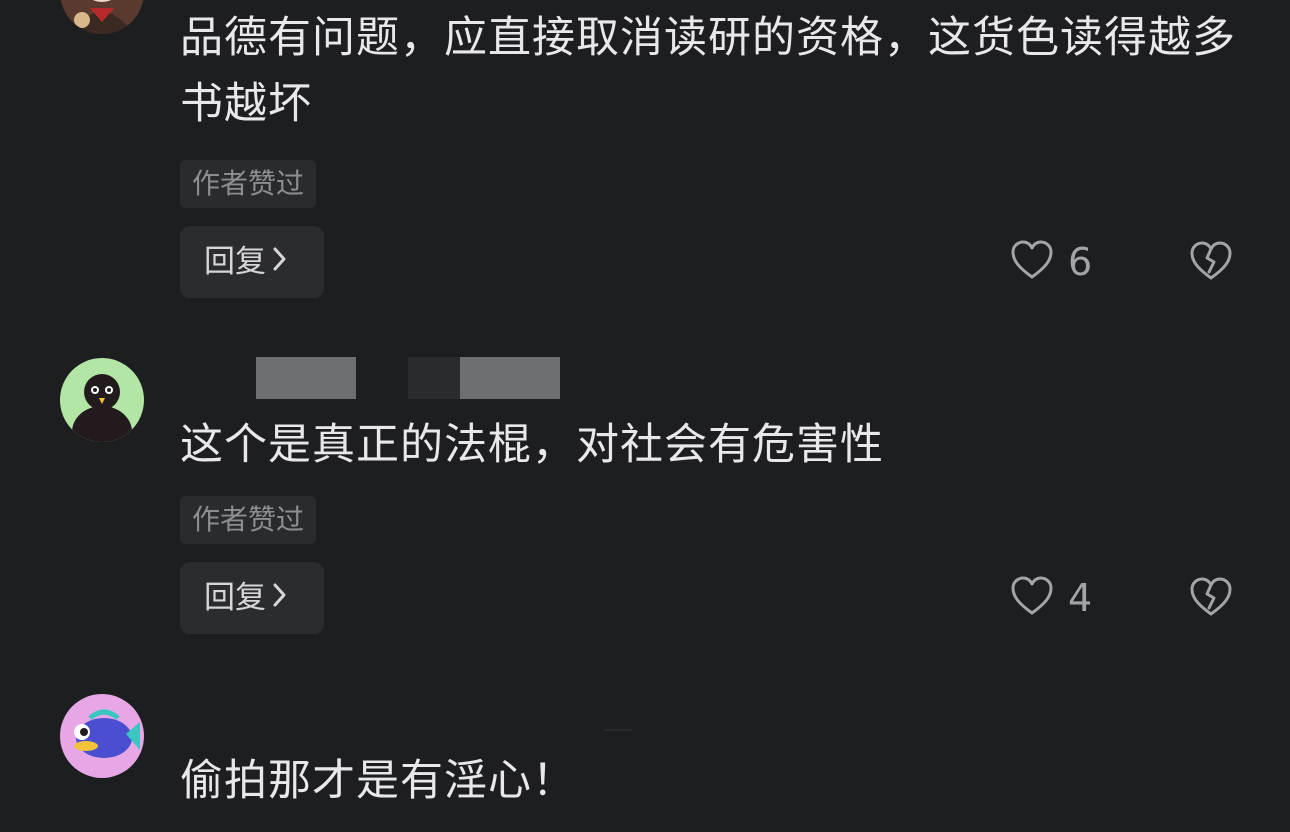  What do you see at coordinates (618, 730) in the screenshot?
I see `redacted-username` at bounding box center [618, 730].